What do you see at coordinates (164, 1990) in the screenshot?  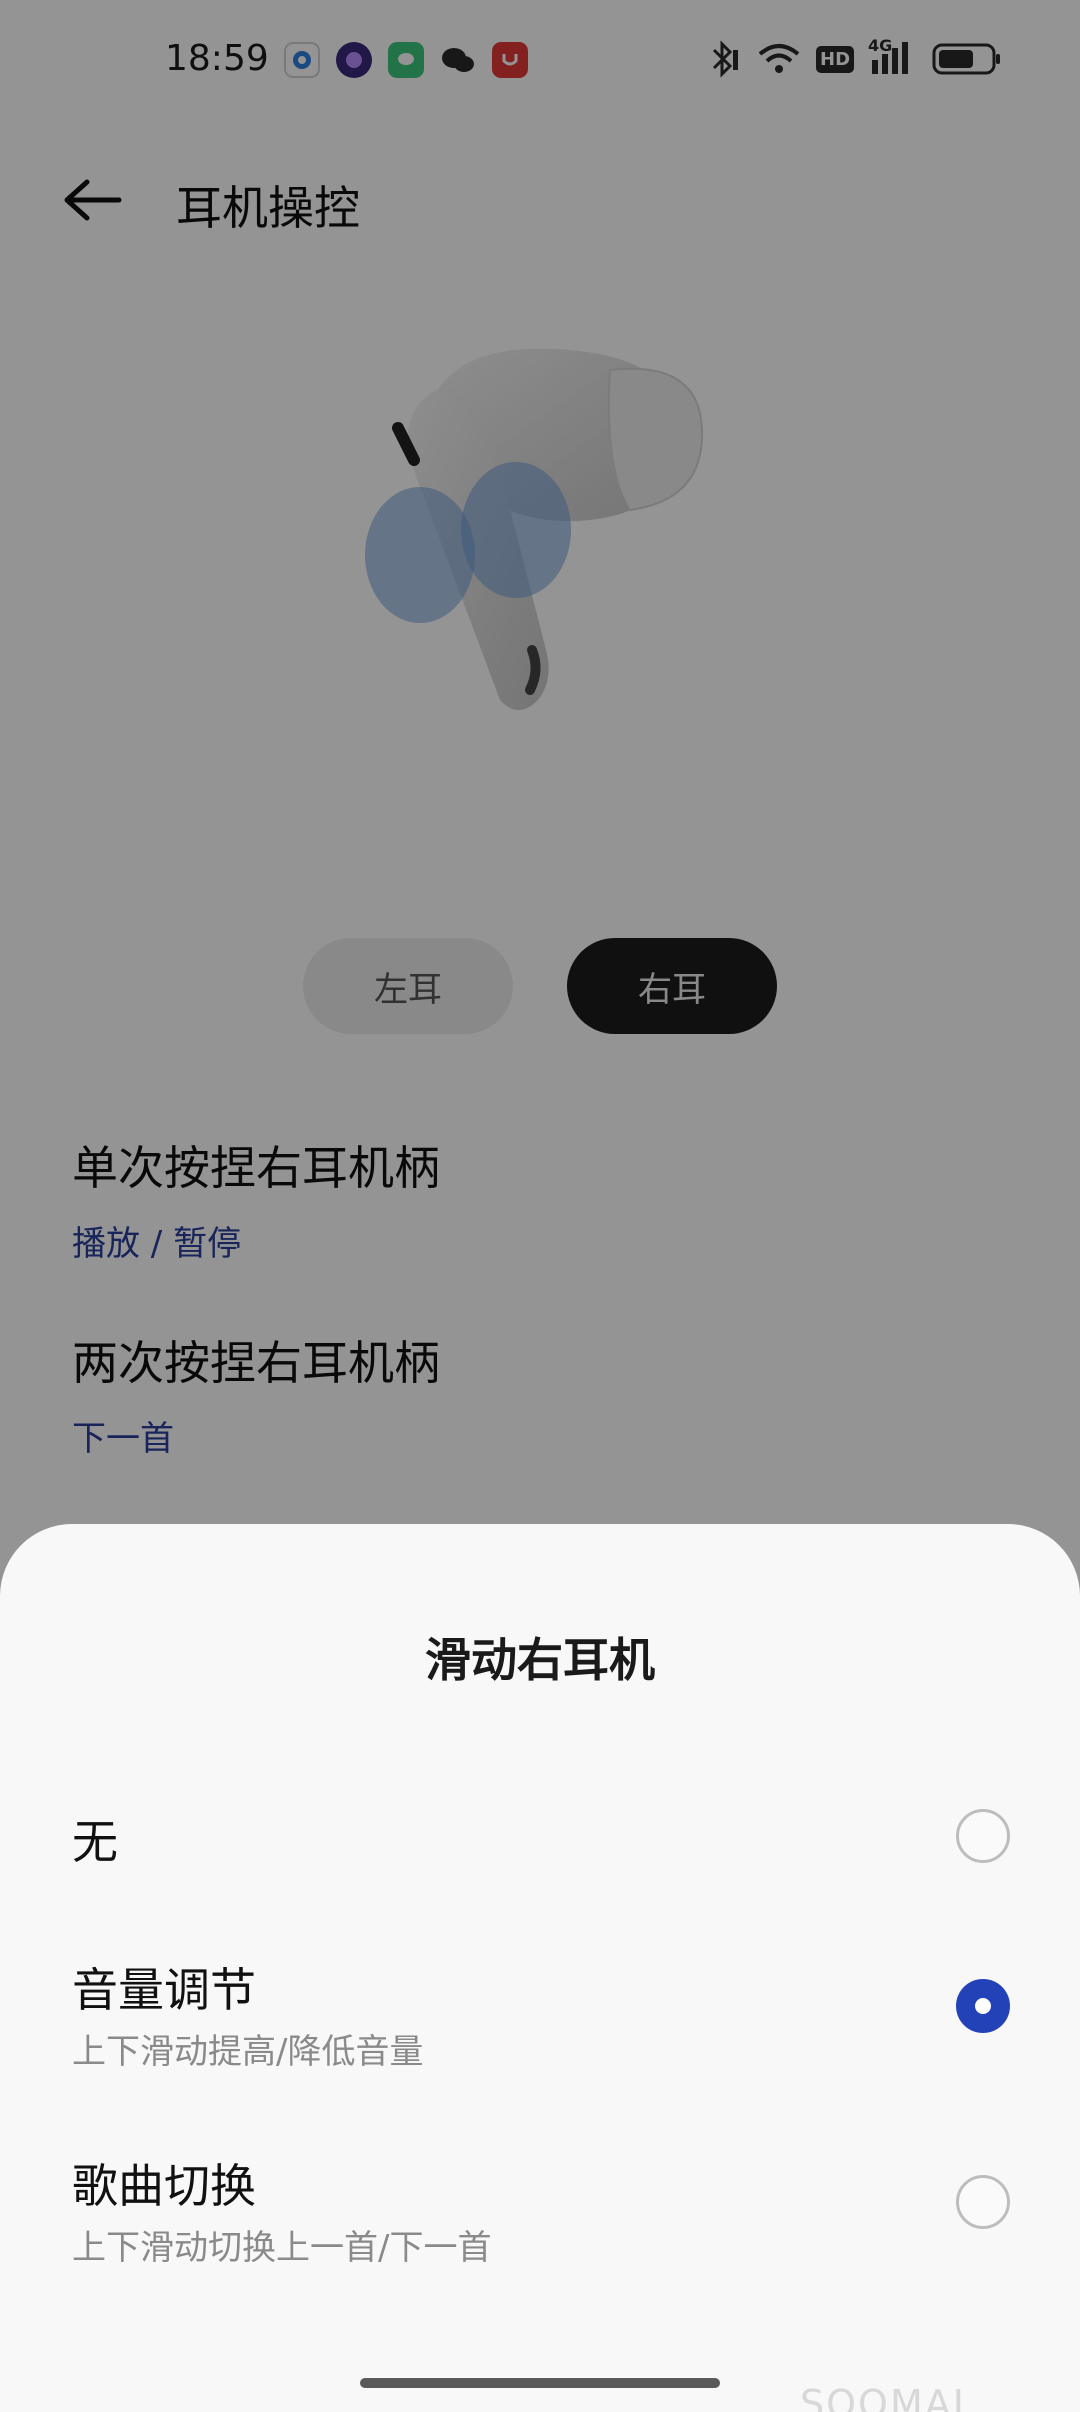 I see `option-title: 音量调节` at bounding box center [164, 1990].